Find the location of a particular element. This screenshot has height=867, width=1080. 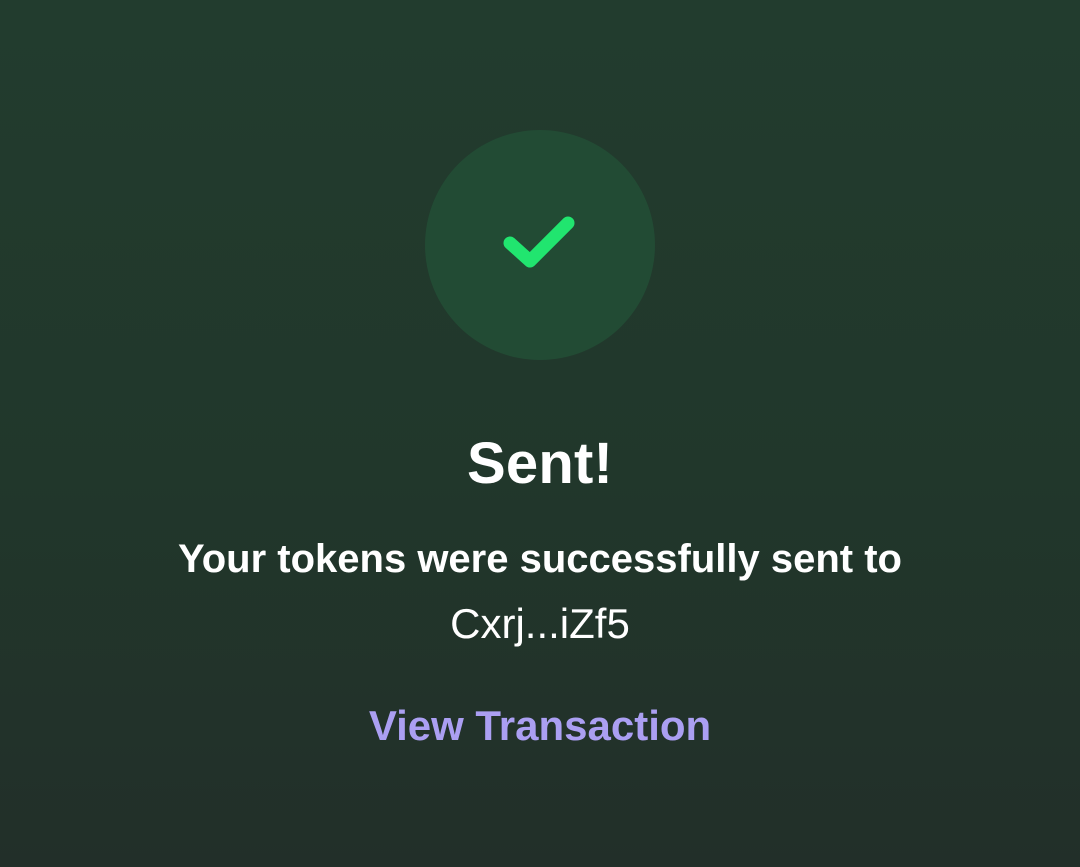

status-message: Your tokens were successfully sent to is located at coordinates (540, 559).